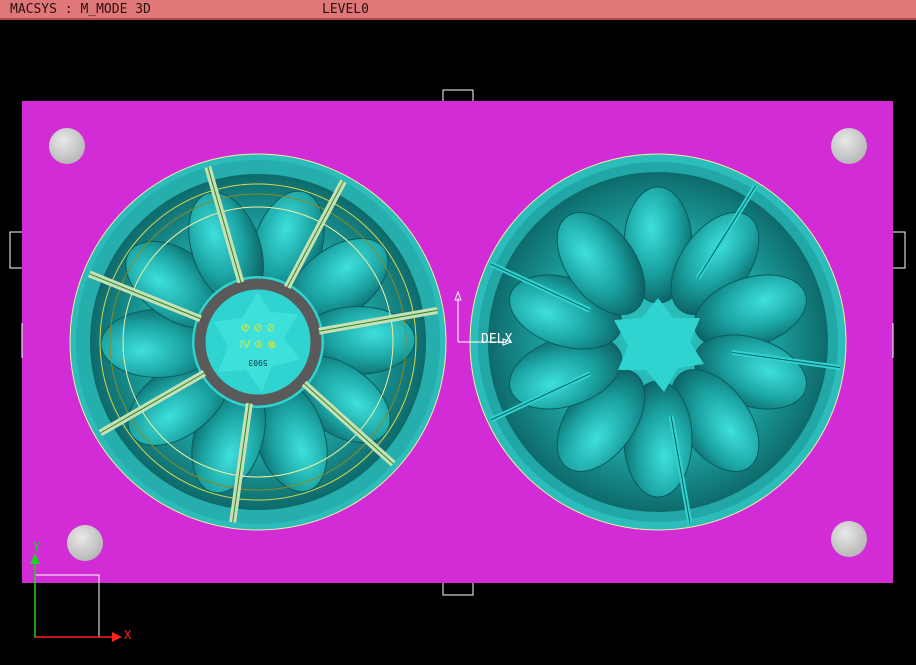  Describe the element at coordinates (258, 344) in the screenshot. I see `engraving-mid: lⅤ ♔ ⊗` at that location.